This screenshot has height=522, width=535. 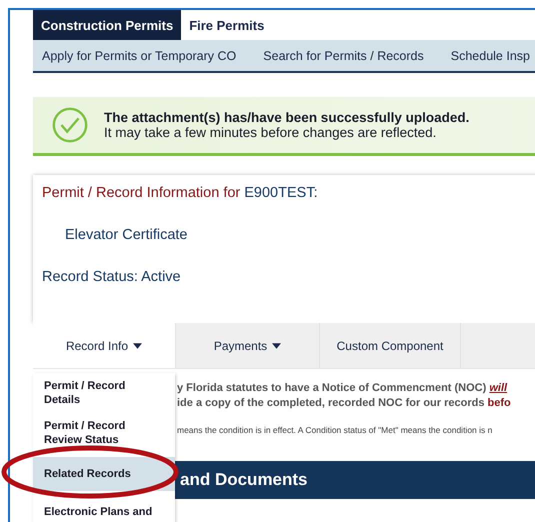 I want to click on section-title: and Documents, so click(x=244, y=480).